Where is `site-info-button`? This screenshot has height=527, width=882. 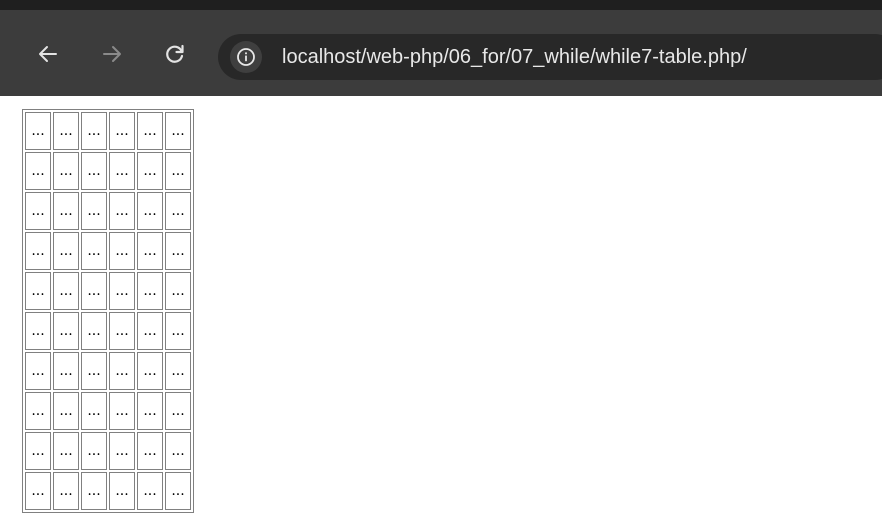
site-info-button is located at coordinates (246, 57).